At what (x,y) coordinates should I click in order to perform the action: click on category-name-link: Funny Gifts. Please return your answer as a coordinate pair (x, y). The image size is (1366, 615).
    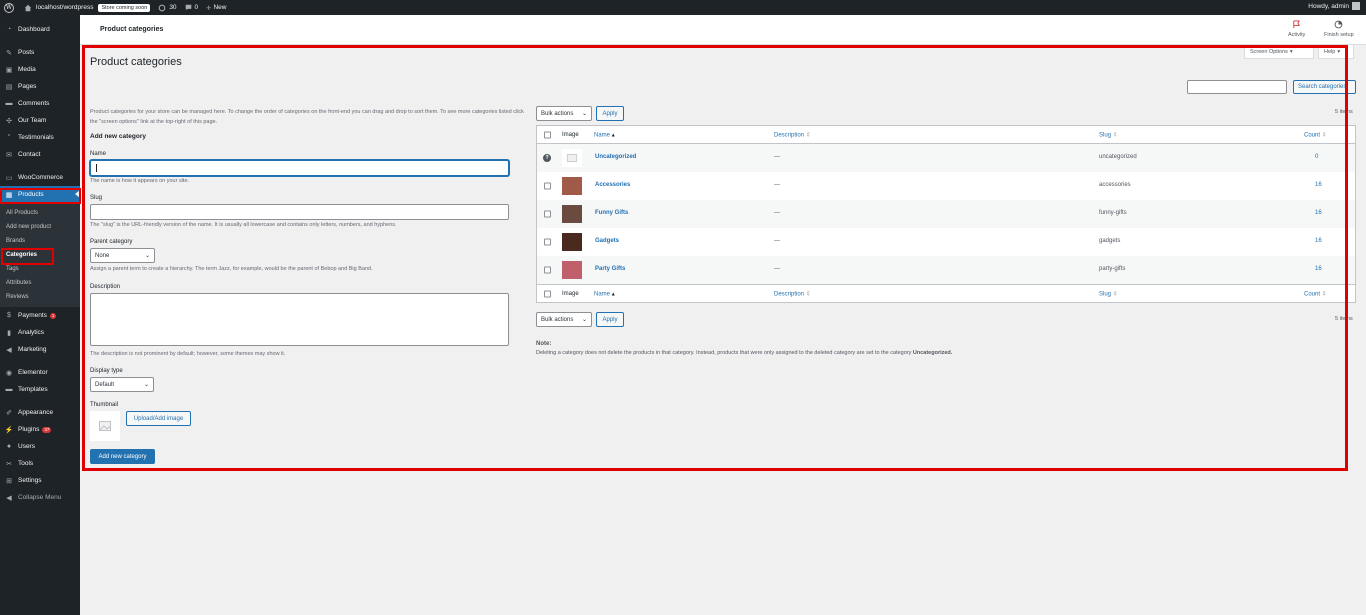
    Looking at the image, I should click on (611, 213).